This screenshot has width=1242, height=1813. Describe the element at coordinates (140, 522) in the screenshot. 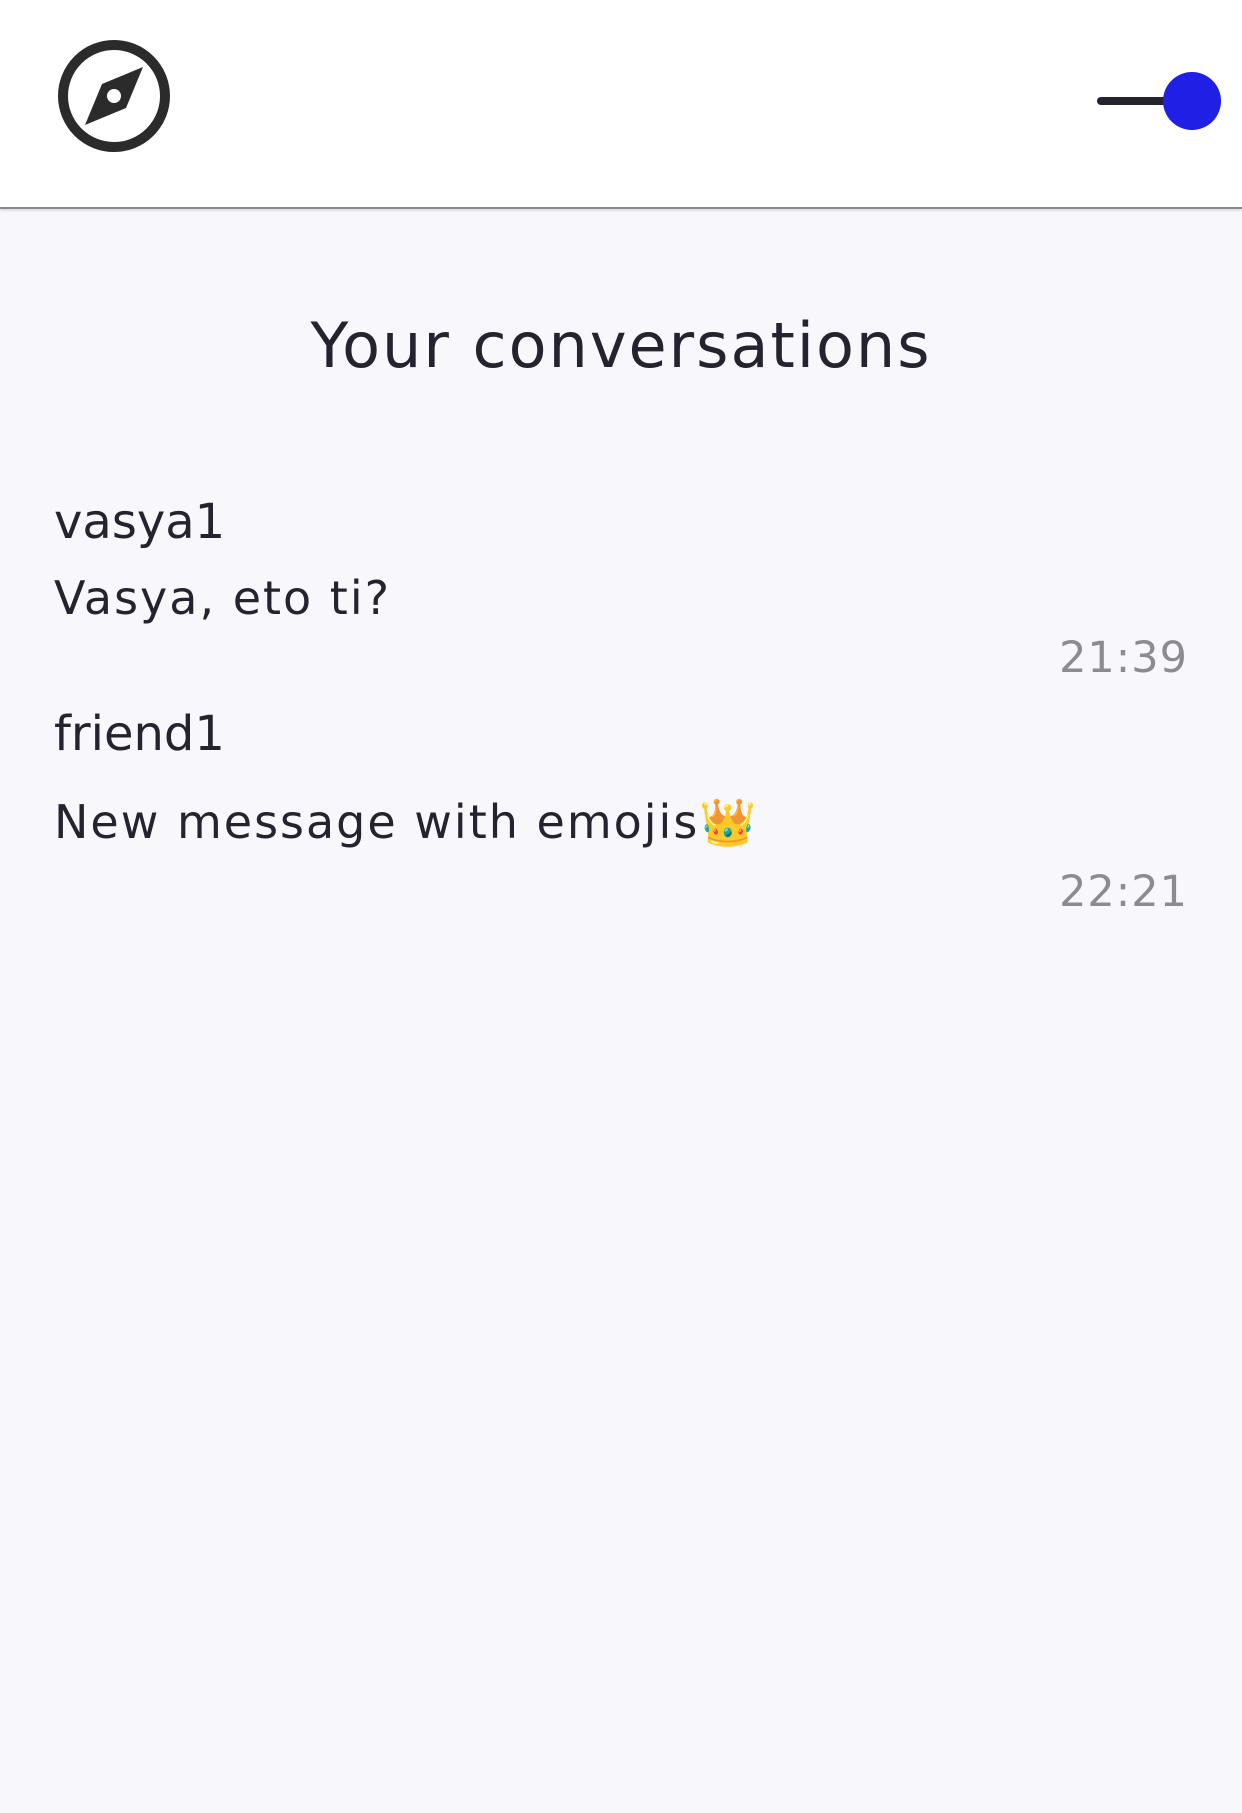

I see `conversation-name: vasya1` at that location.